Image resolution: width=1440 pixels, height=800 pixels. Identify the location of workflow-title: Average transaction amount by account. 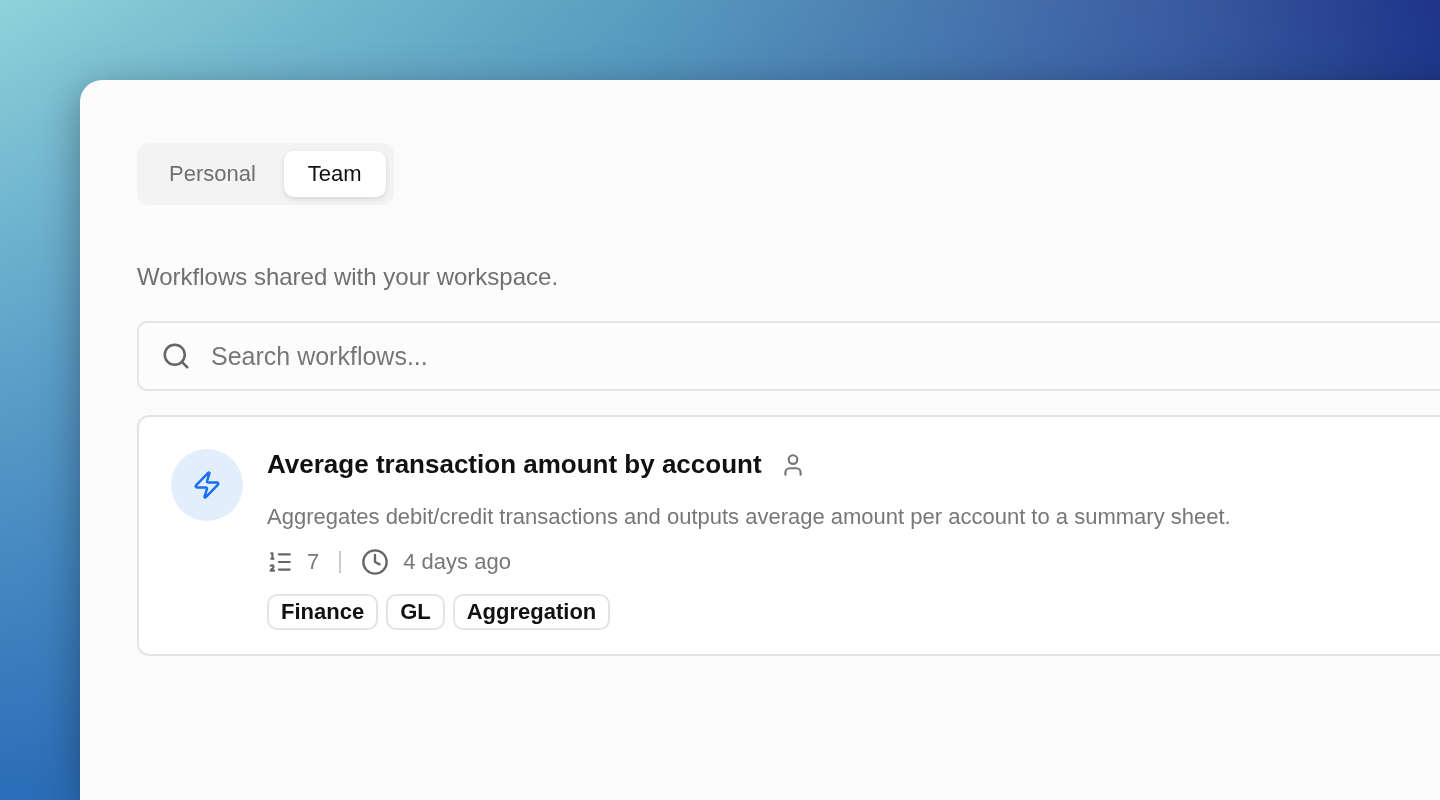
(514, 464).